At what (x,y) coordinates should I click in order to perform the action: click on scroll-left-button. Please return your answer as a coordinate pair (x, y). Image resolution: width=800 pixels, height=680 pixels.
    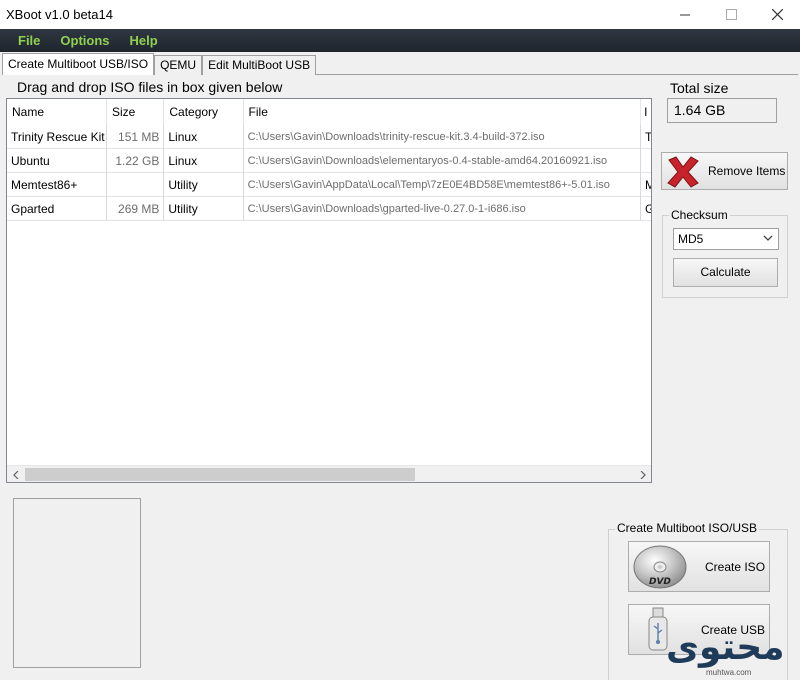
    Looking at the image, I should click on (15, 474).